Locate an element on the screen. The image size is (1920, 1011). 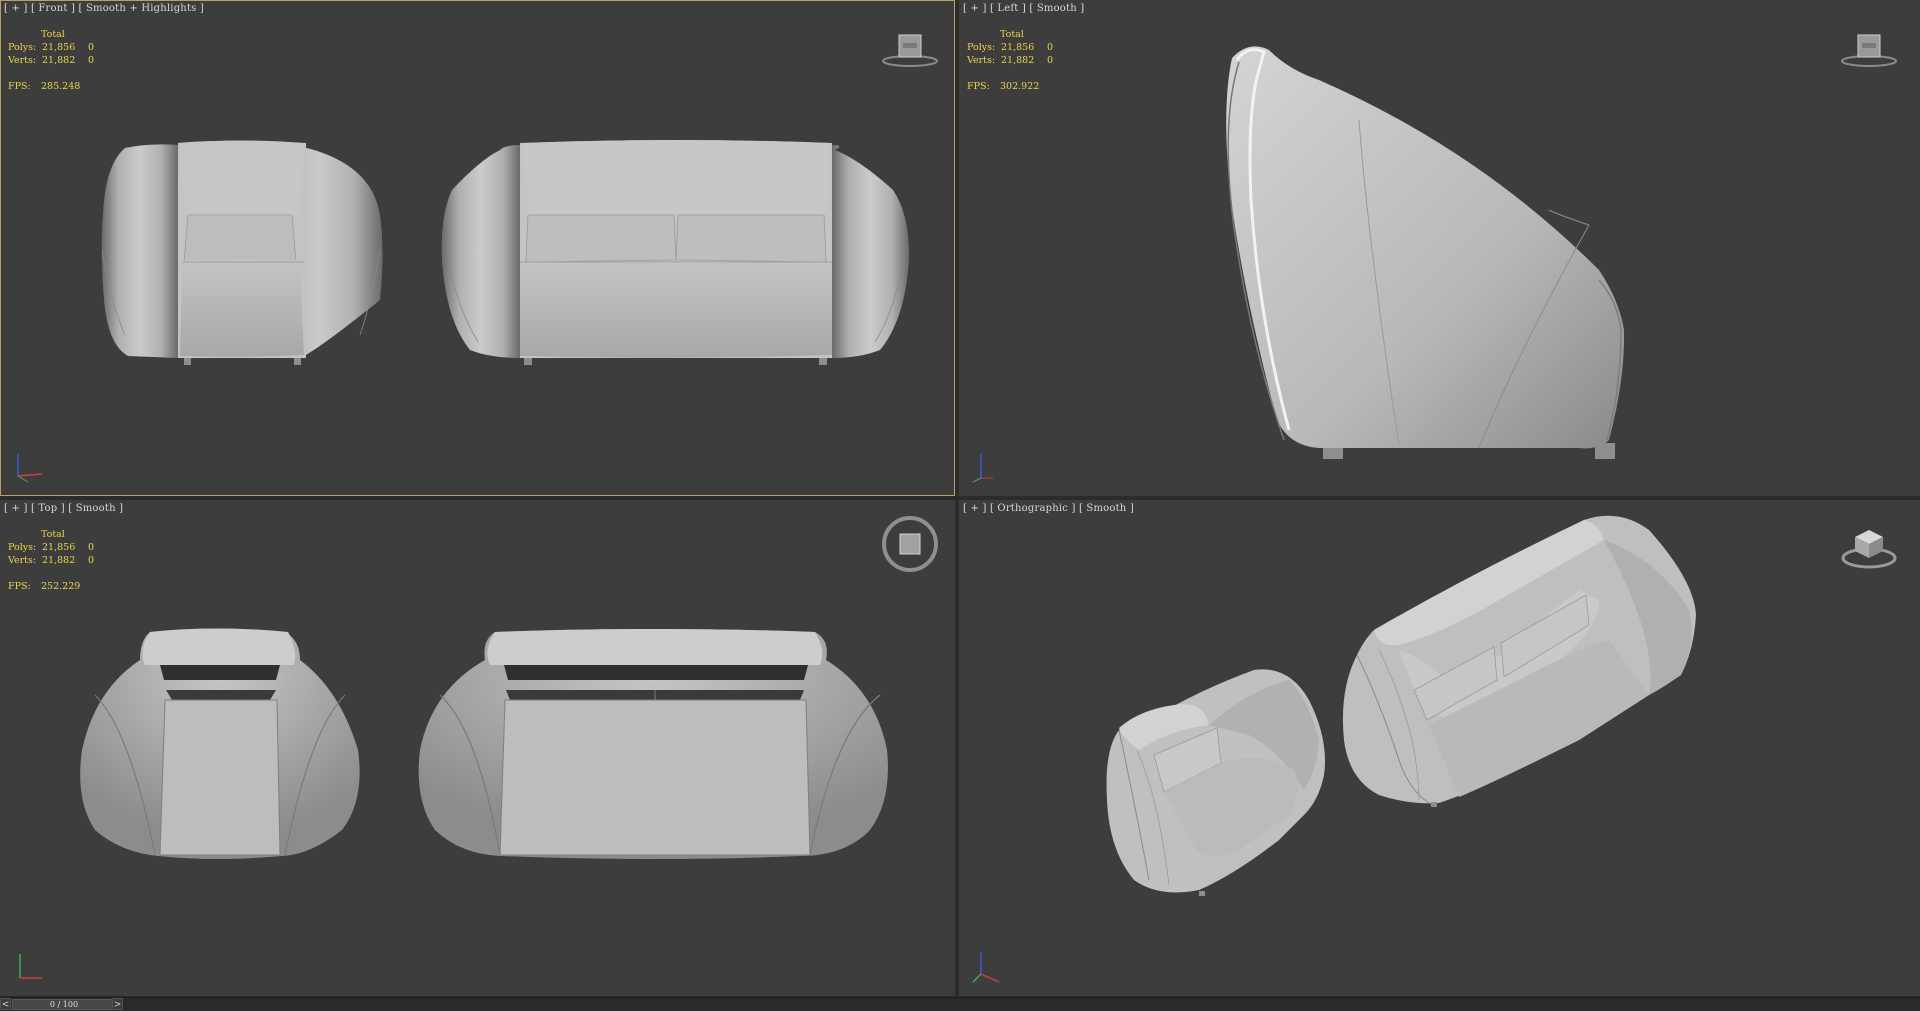
armchair-front is located at coordinates (242, 253).